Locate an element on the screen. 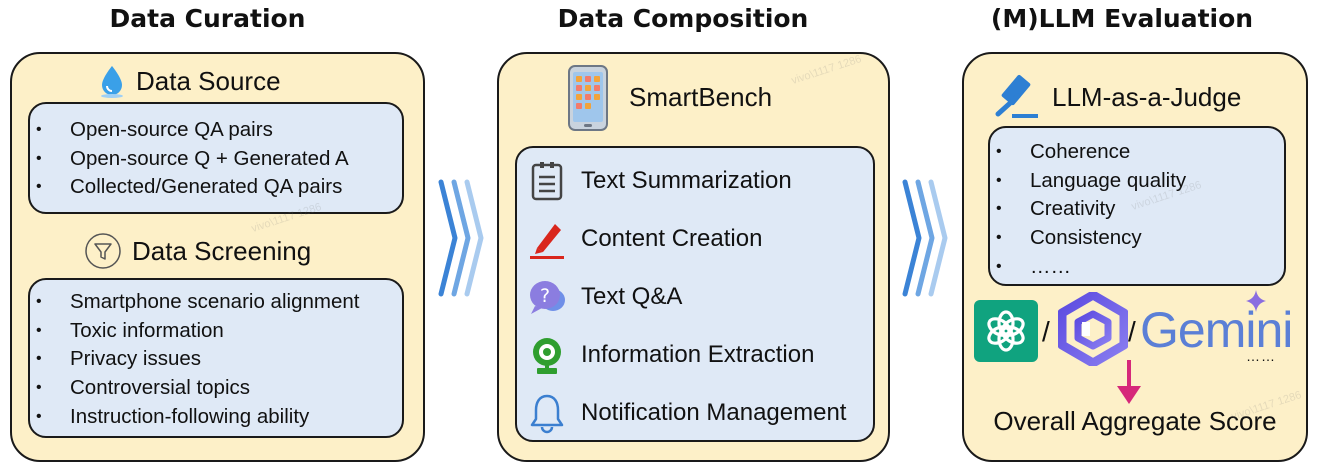 The height and width of the screenshot is (469, 1323). task-label: Text Q&A is located at coordinates (632, 296).